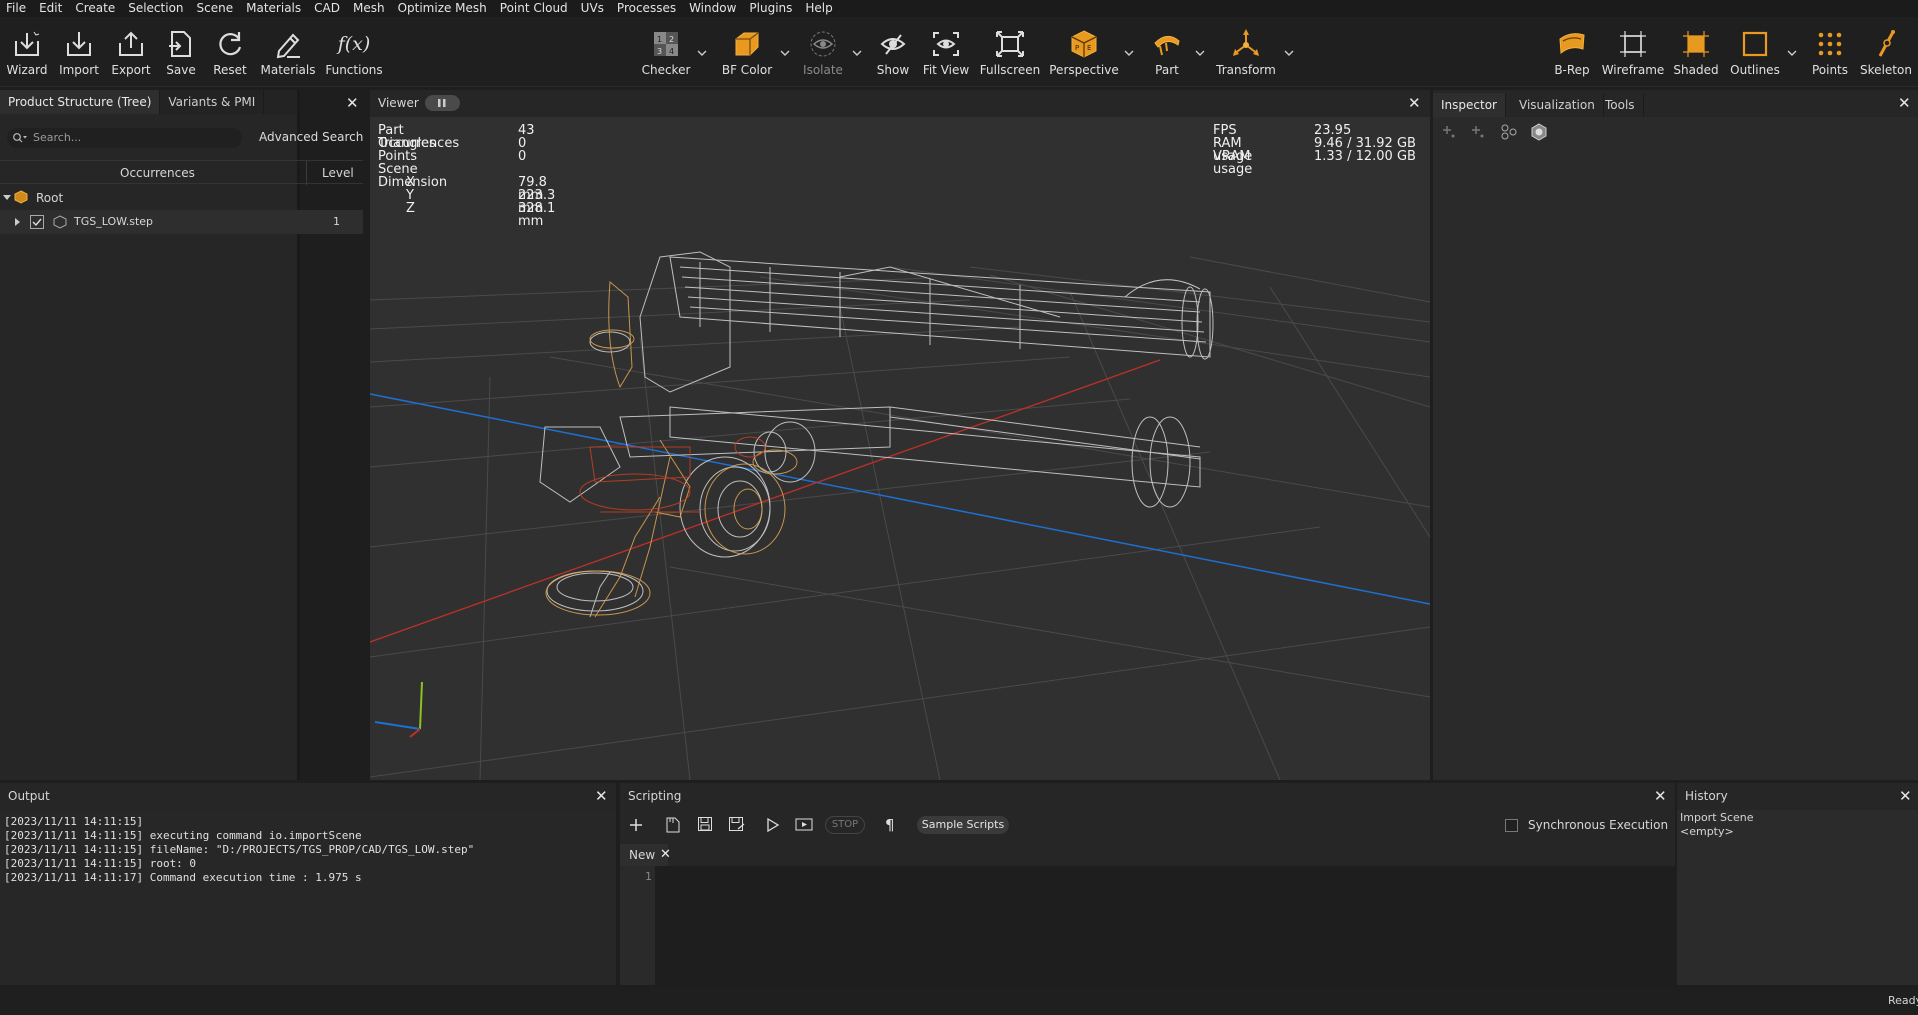  I want to click on advanced-search-link: Advanced Search, so click(311, 137).